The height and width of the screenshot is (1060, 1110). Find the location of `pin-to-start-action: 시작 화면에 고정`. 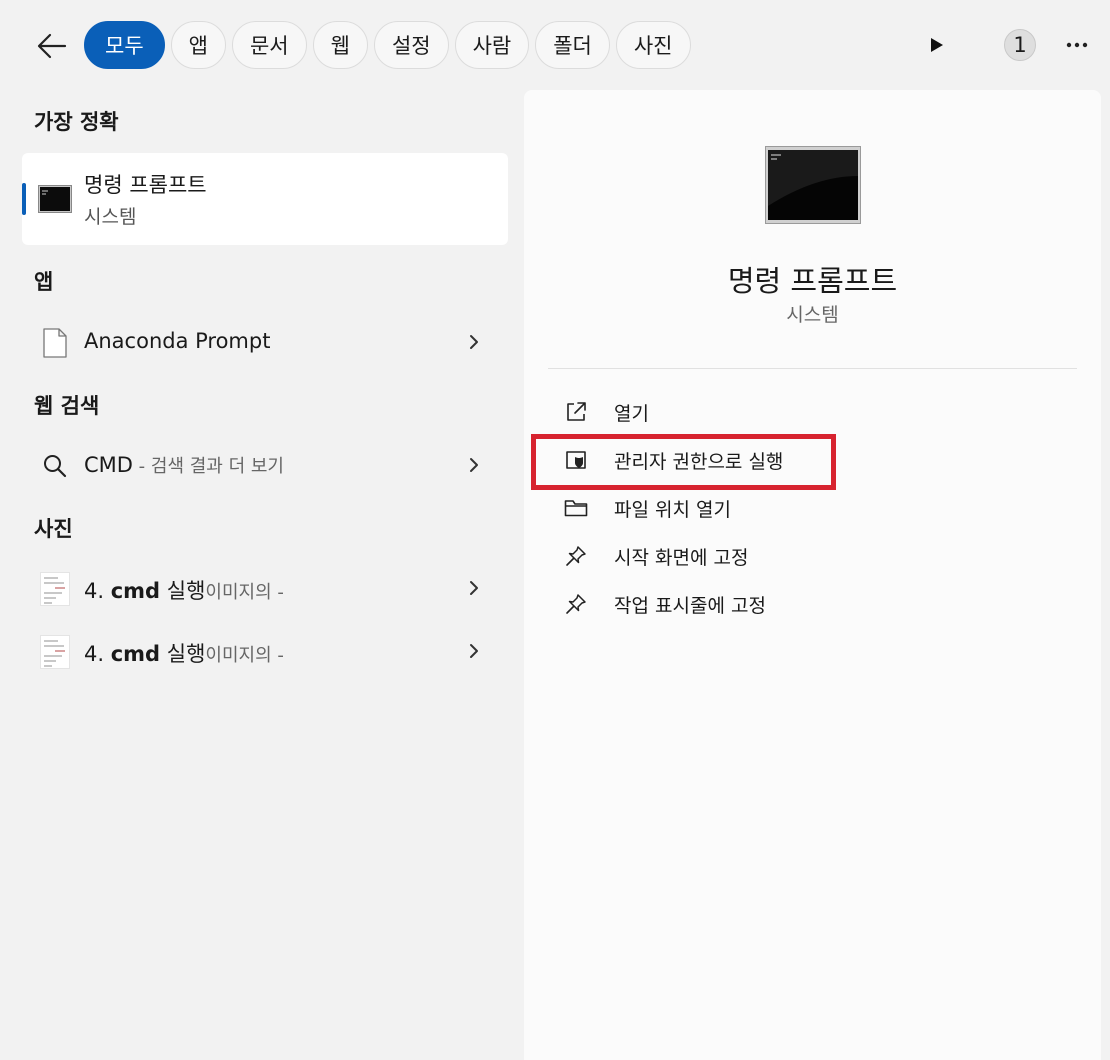

pin-to-start-action: 시작 화면에 고정 is located at coordinates (796, 556).